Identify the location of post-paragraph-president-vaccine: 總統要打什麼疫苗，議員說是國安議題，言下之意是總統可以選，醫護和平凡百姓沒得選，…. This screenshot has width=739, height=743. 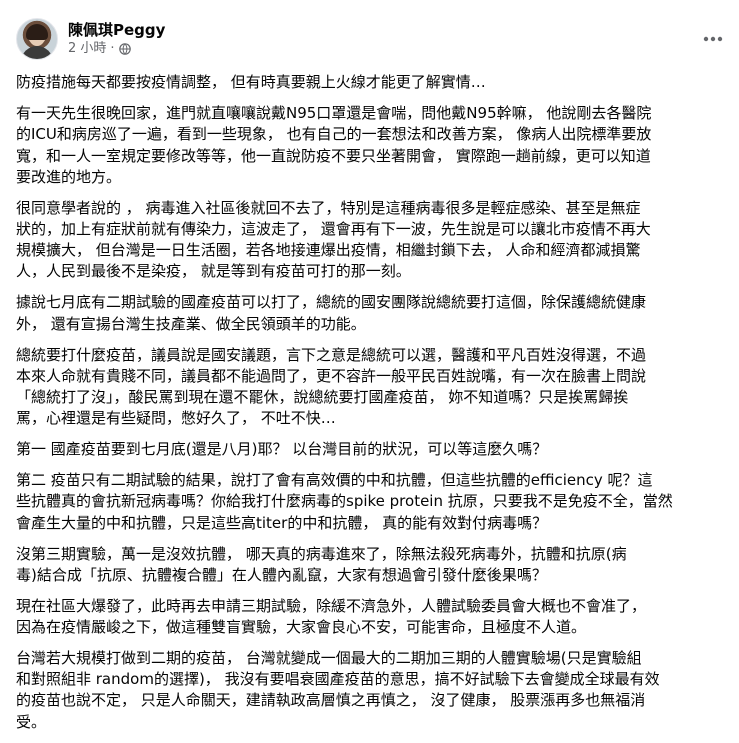
(331, 386).